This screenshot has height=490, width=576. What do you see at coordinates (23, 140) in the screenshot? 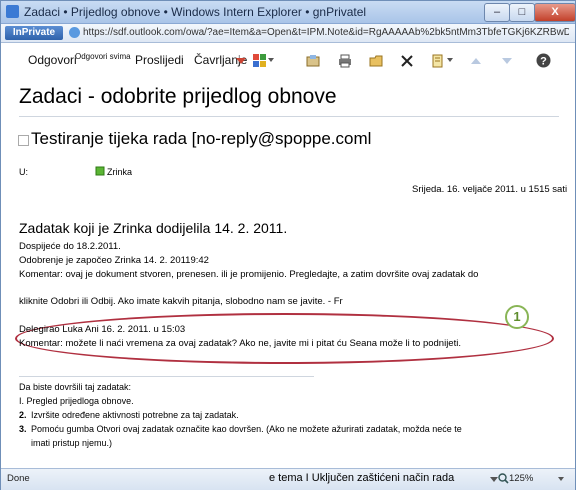
I see `message-flag-icon` at bounding box center [23, 140].